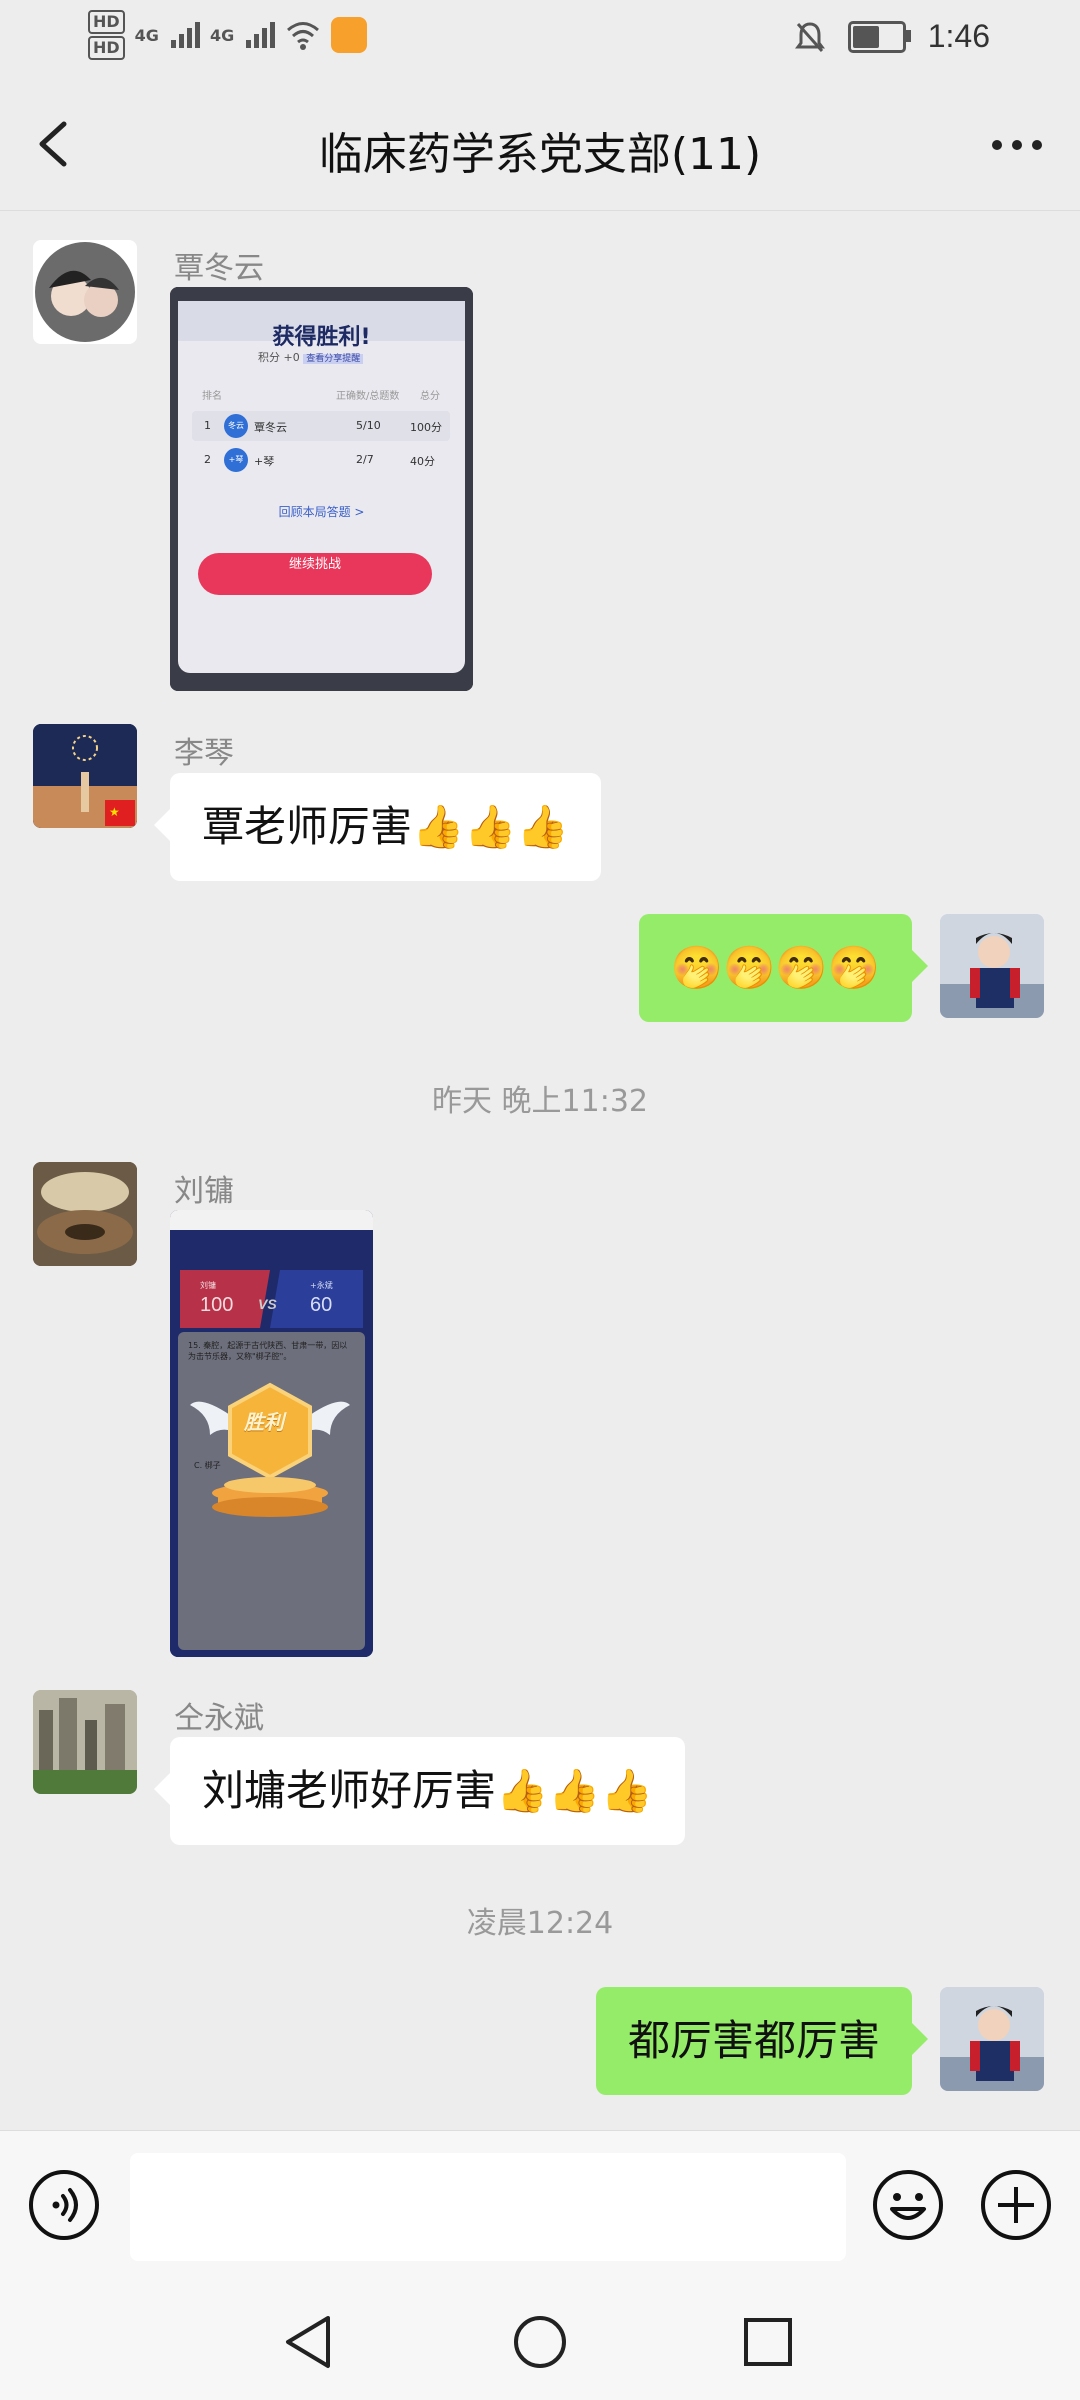  I want to click on avatar: ★, so click(85, 776).